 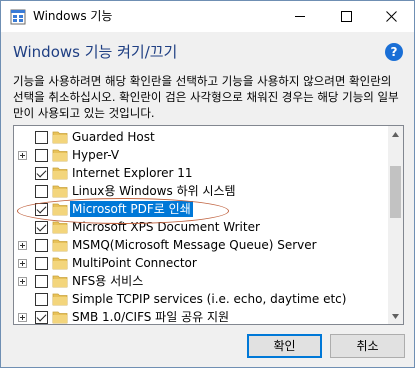 I want to click on maximize-button, so click(x=346, y=16).